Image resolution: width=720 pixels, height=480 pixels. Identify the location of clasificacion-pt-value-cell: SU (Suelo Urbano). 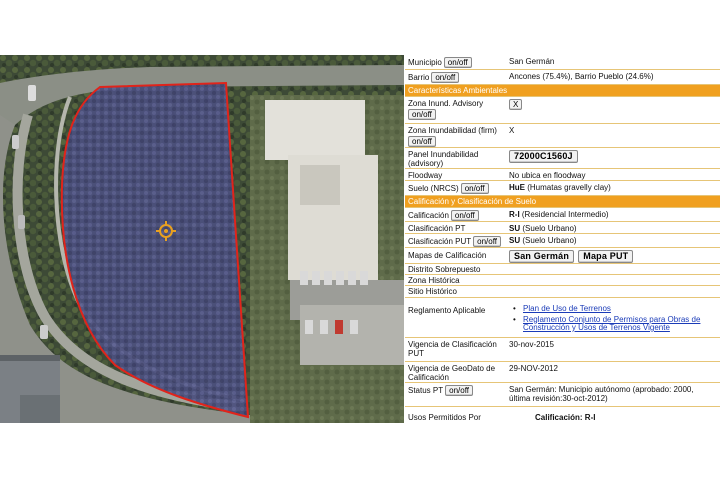
(613, 228).